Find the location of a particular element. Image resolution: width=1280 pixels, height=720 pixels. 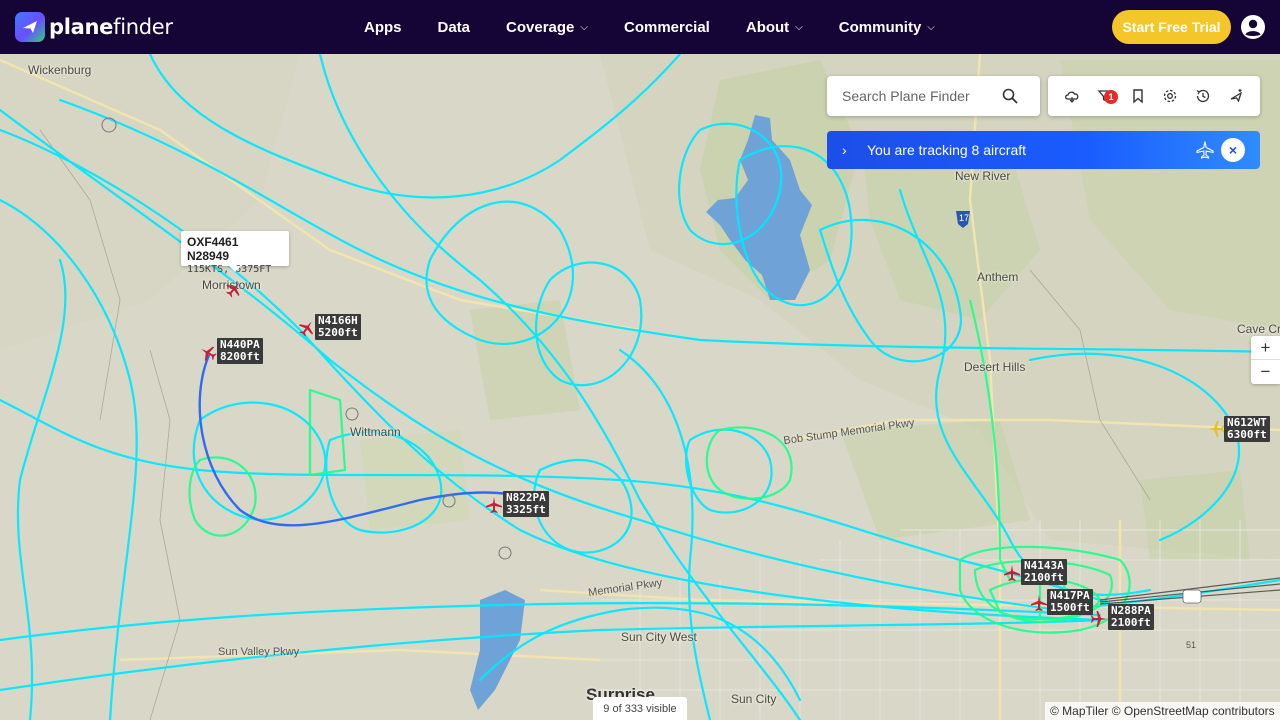

aircraft-n288pa is located at coordinates (1099, 619).